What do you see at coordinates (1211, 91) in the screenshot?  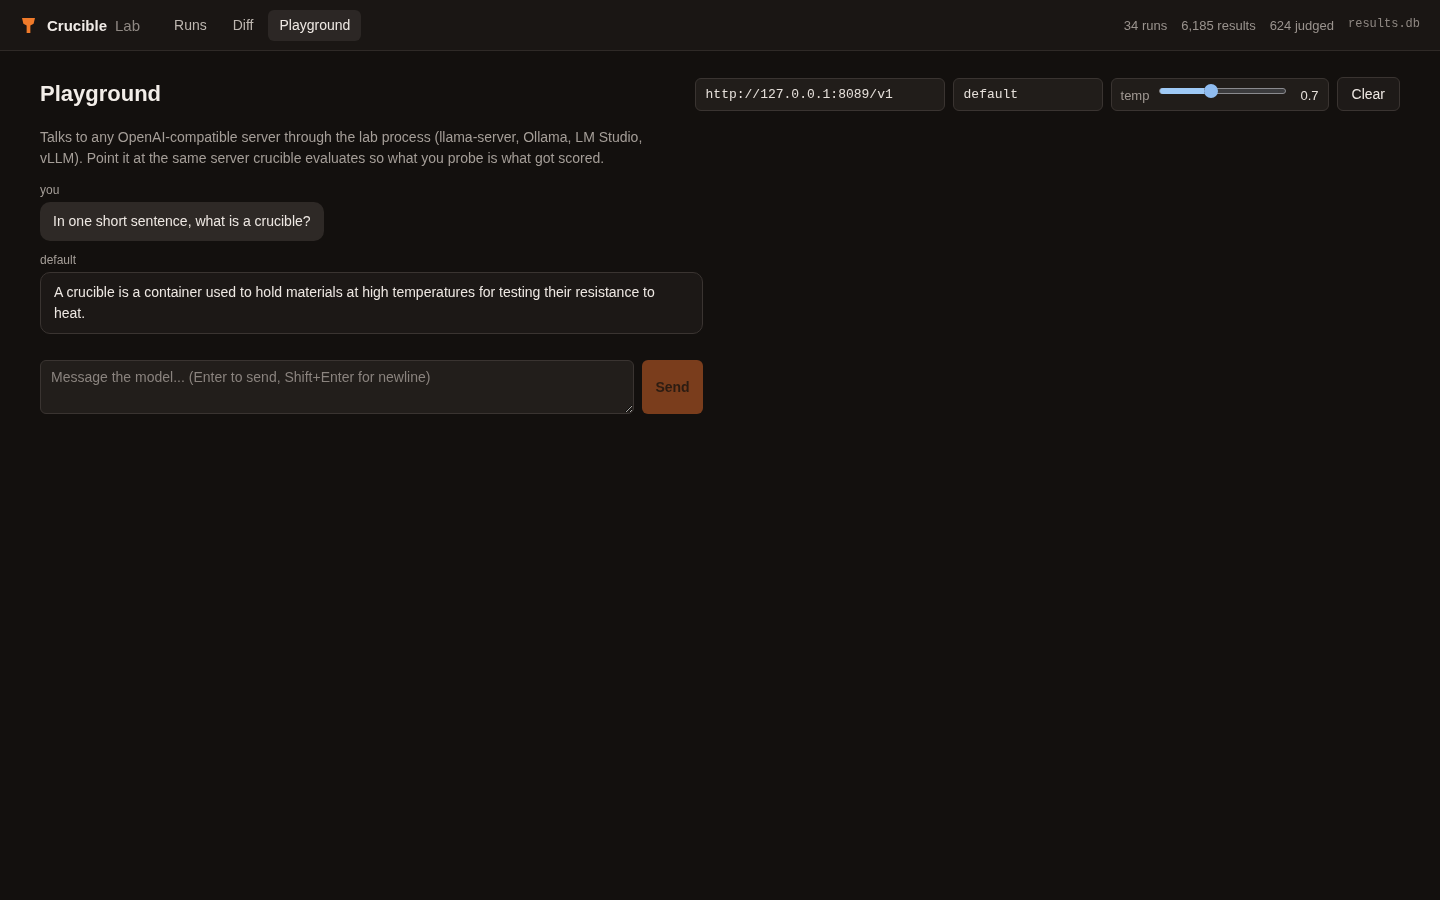 I see `slider-thumb` at bounding box center [1211, 91].